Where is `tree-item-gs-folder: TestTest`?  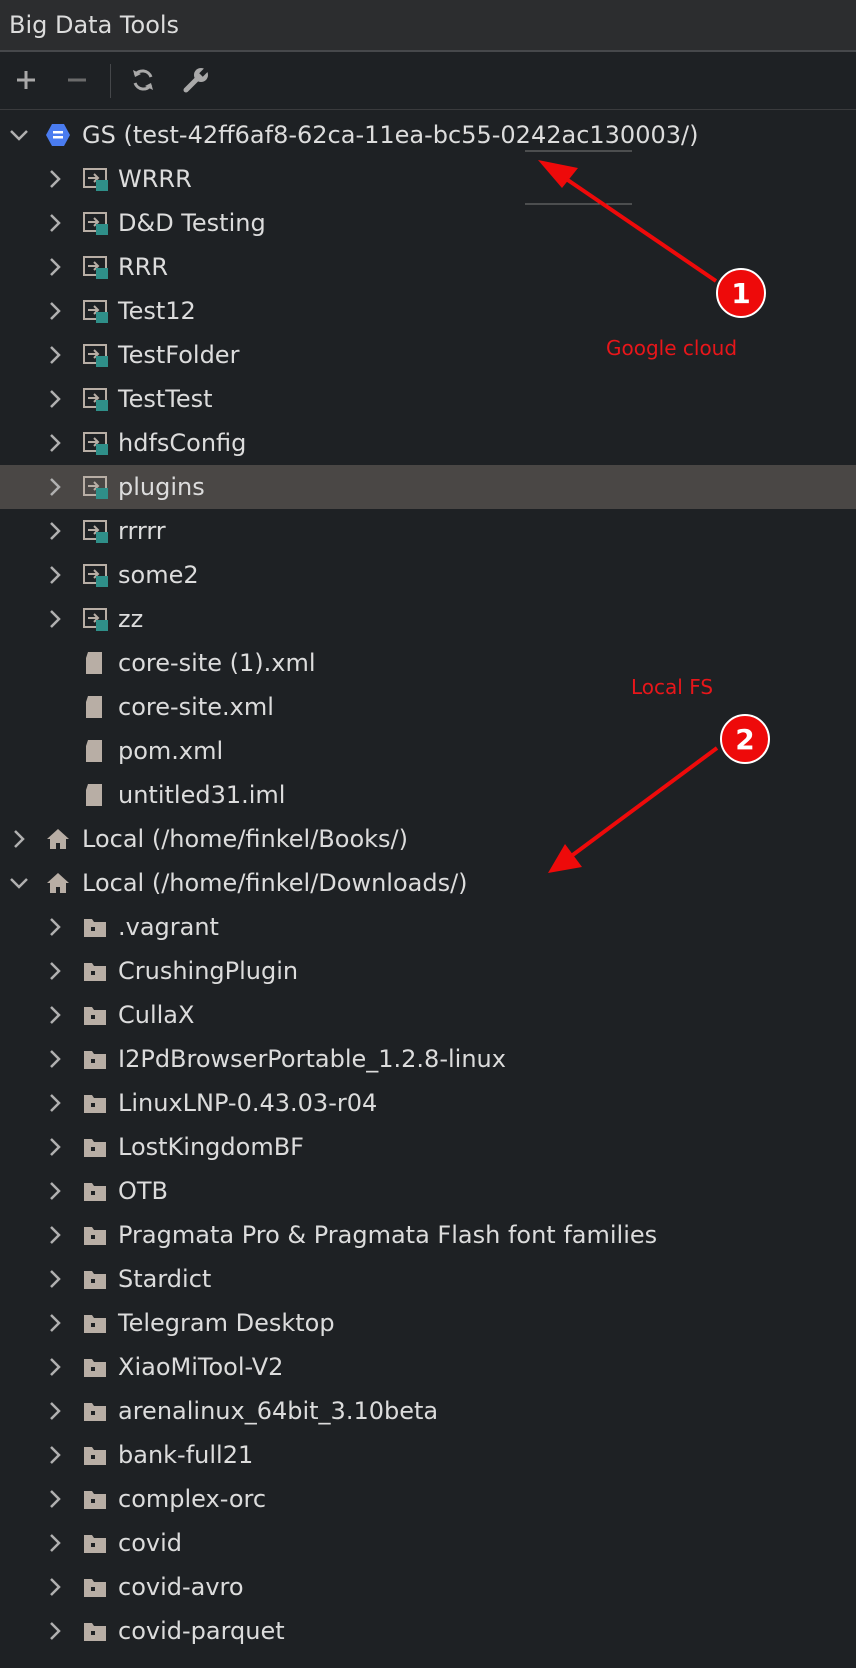
tree-item-gs-folder: TestTest is located at coordinates (428, 399).